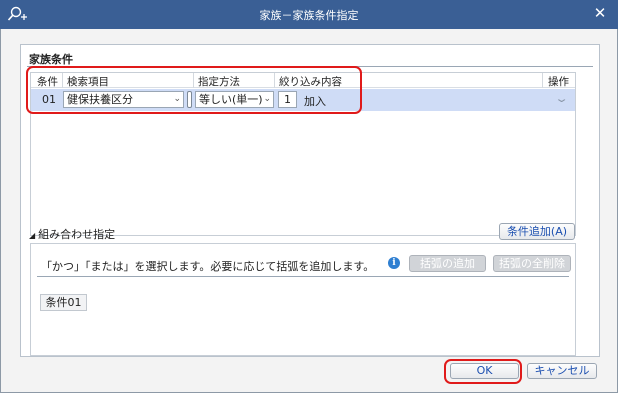 Image resolution: width=618 pixels, height=393 pixels. What do you see at coordinates (208, 266) in the screenshot?
I see `combination-message: 「かつ」「または」を選択します。必要に応じて括弧を追加します。` at bounding box center [208, 266].